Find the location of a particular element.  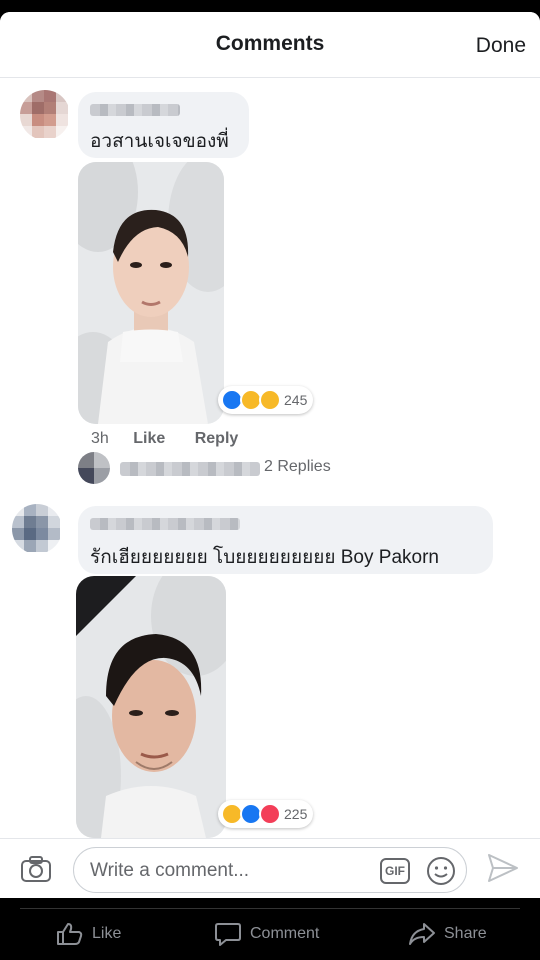

comment-action-label: Comment is located at coordinates (285, 933).